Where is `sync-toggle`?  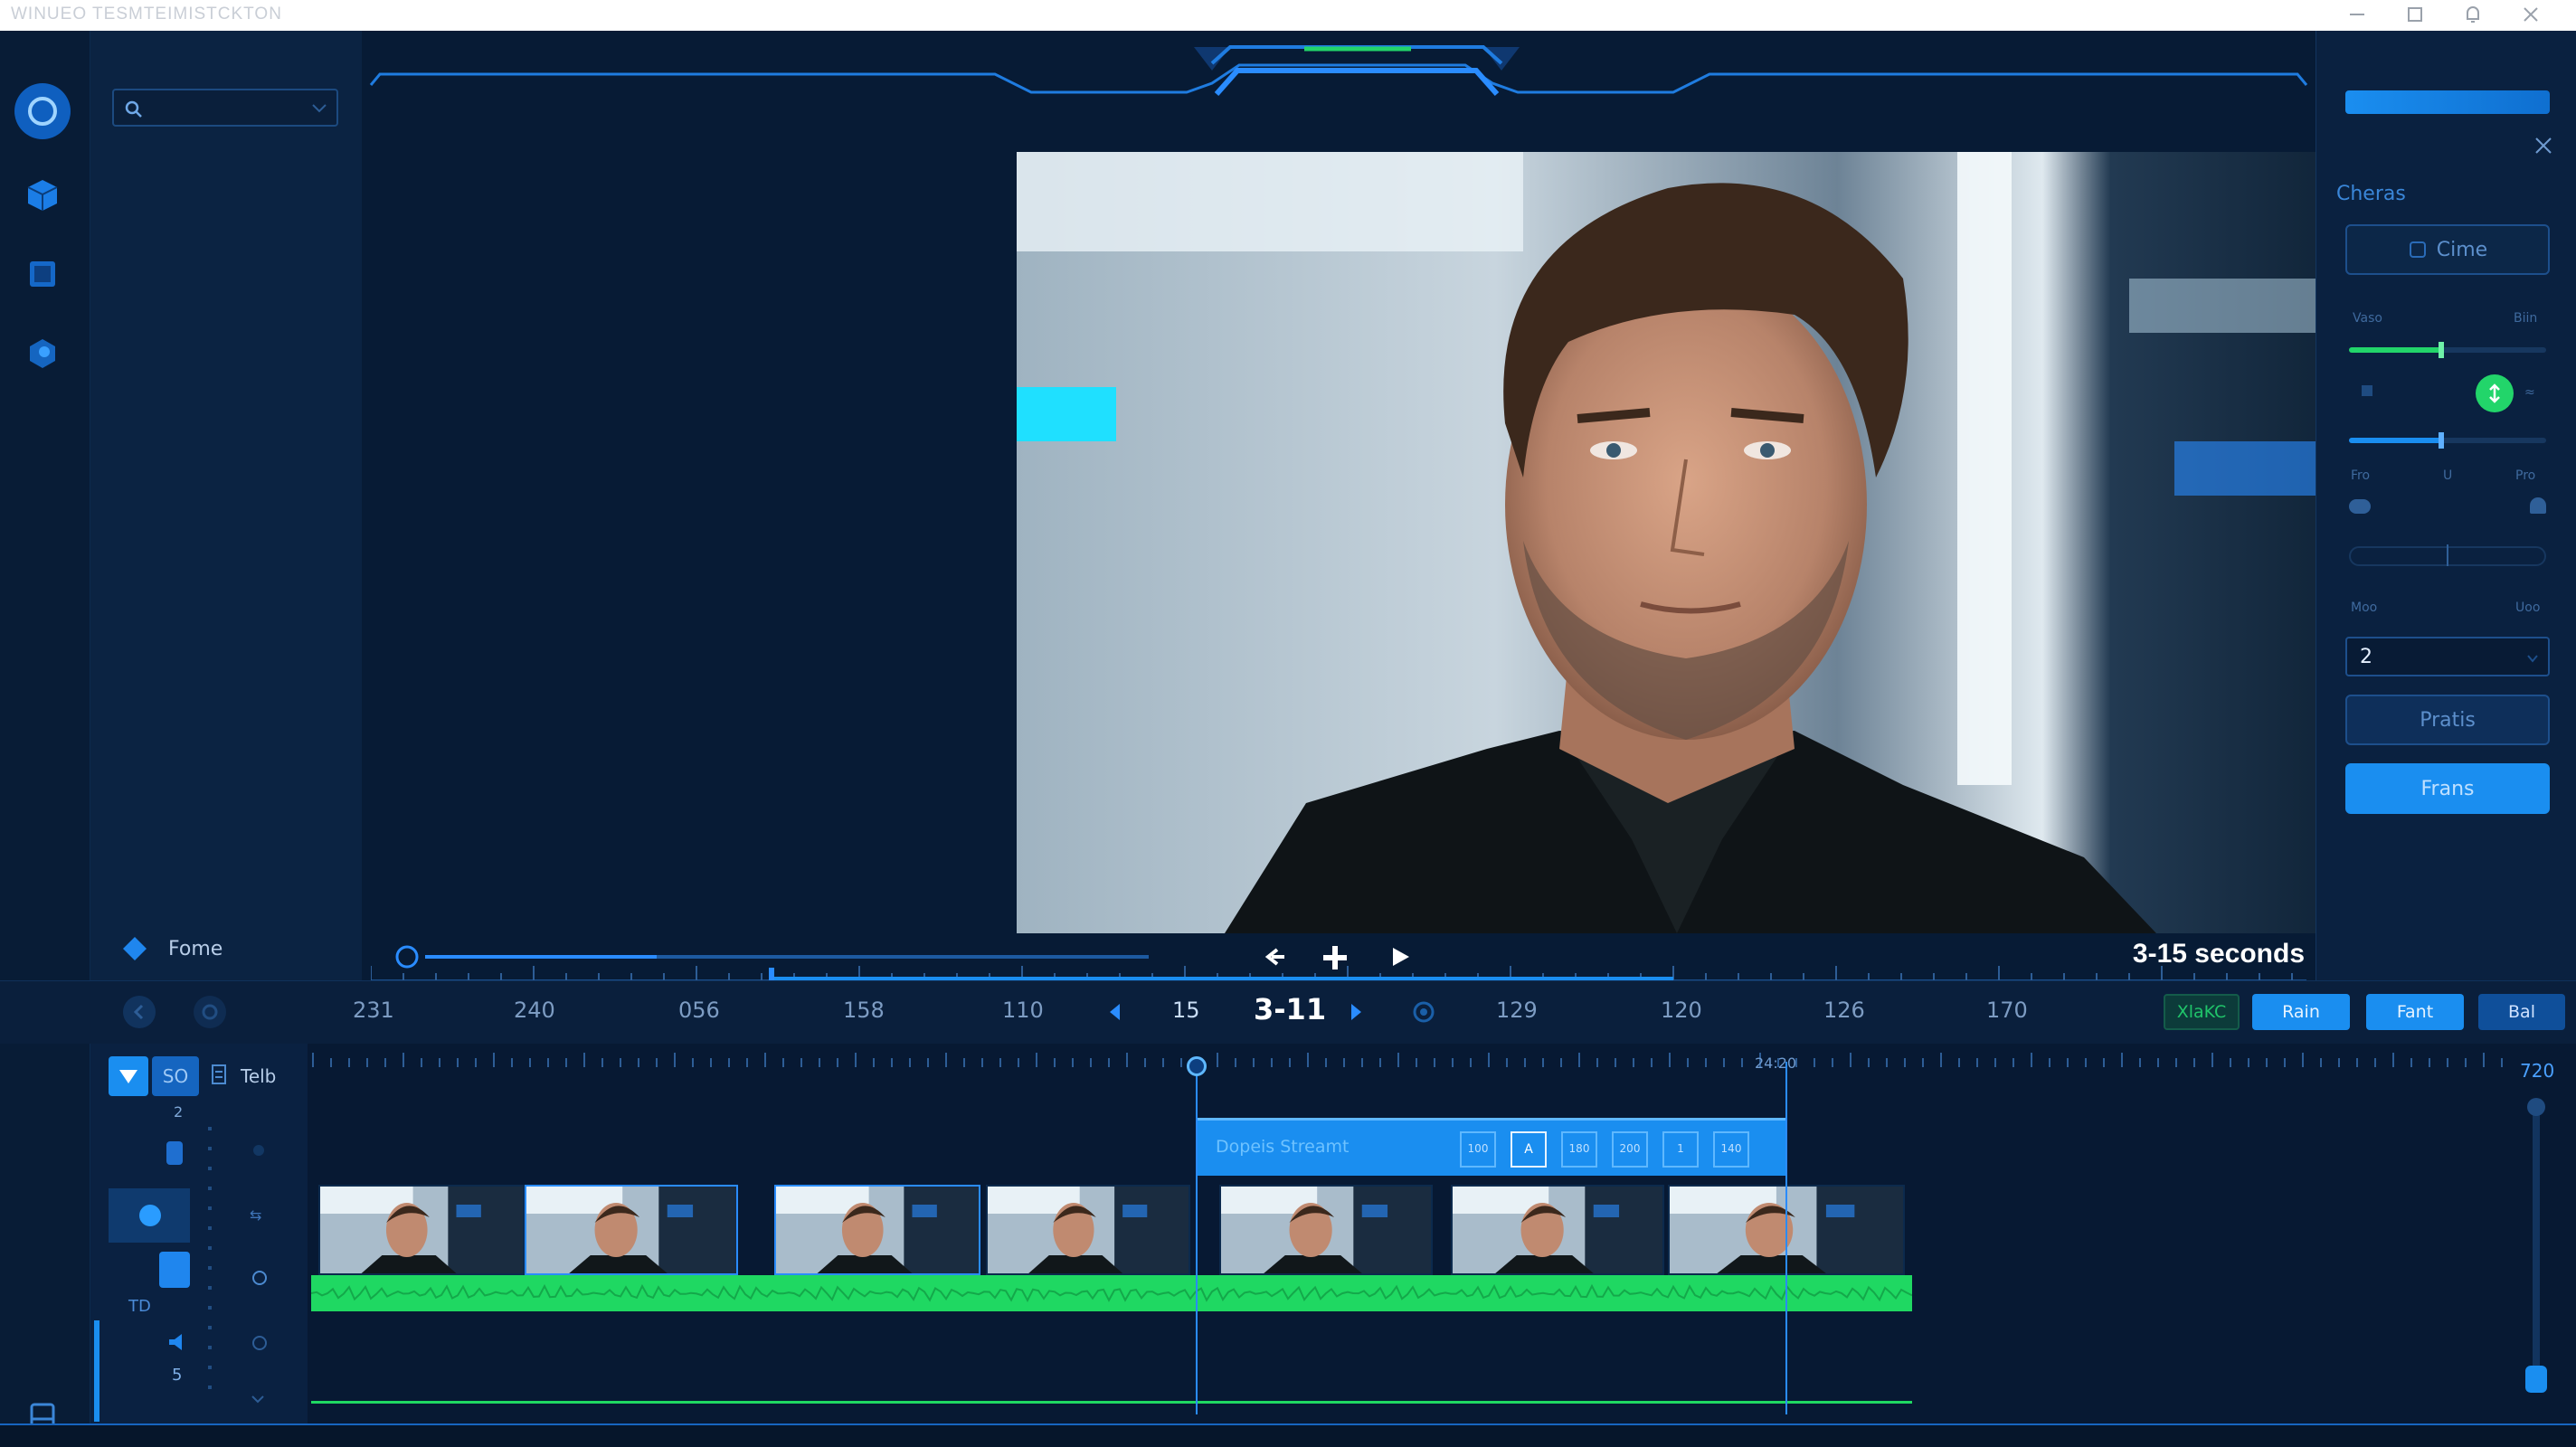 sync-toggle is located at coordinates (2495, 393).